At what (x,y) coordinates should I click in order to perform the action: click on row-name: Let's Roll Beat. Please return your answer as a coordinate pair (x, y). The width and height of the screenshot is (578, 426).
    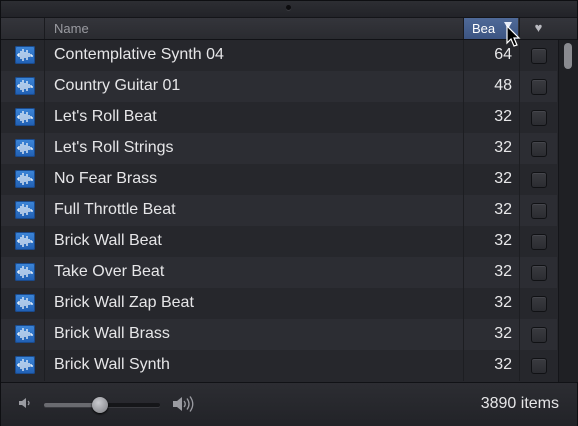
    Looking at the image, I should click on (105, 116).